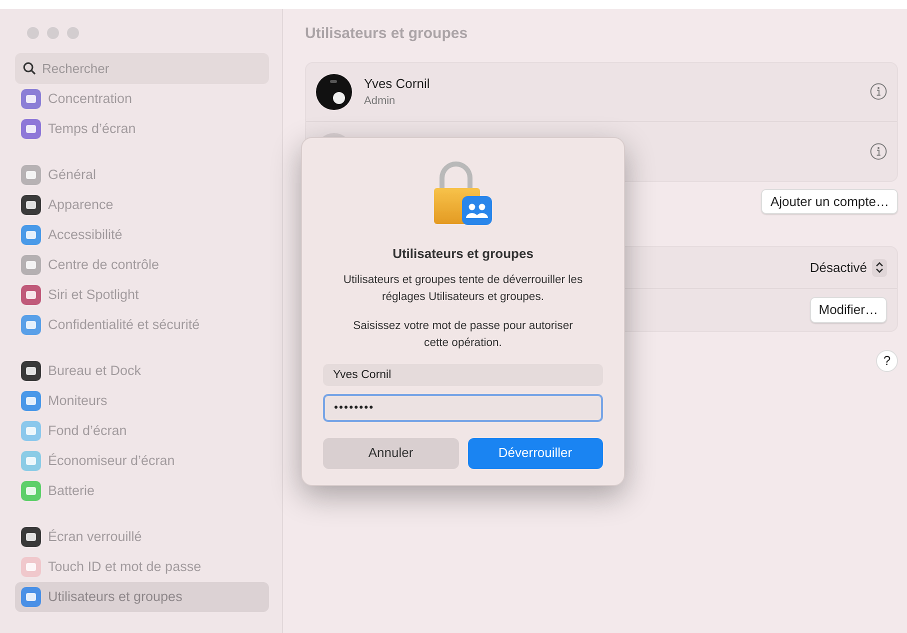  What do you see at coordinates (142, 68) in the screenshot?
I see `search-field: Rechercher` at bounding box center [142, 68].